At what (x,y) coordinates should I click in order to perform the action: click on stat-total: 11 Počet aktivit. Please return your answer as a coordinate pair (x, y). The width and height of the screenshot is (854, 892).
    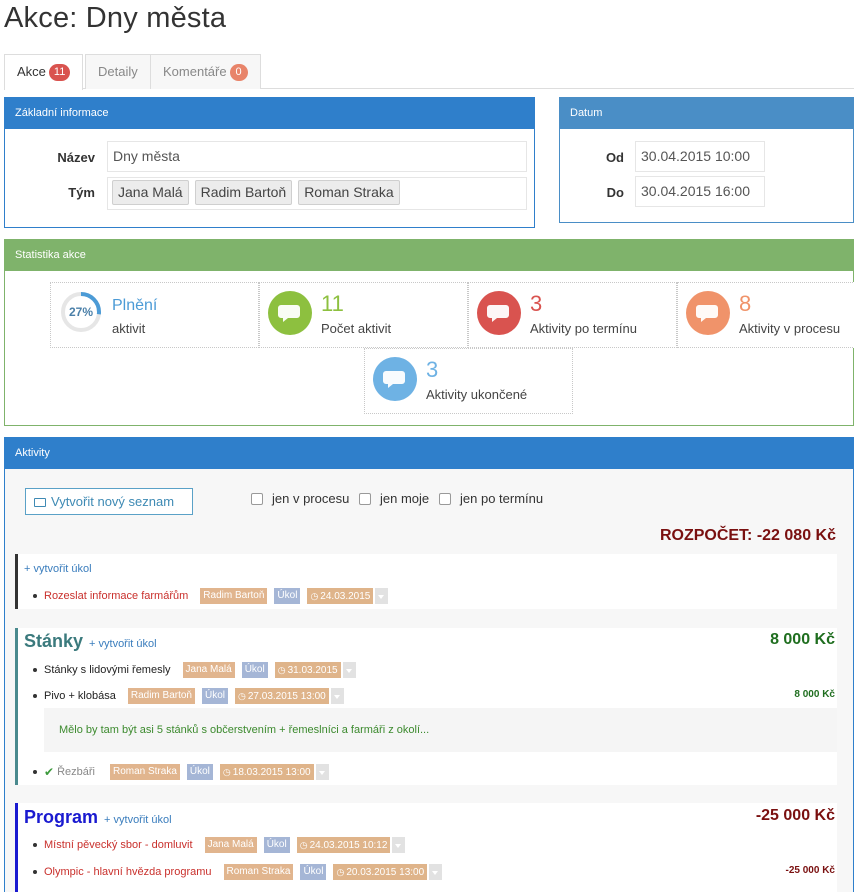
    Looking at the image, I should click on (363, 315).